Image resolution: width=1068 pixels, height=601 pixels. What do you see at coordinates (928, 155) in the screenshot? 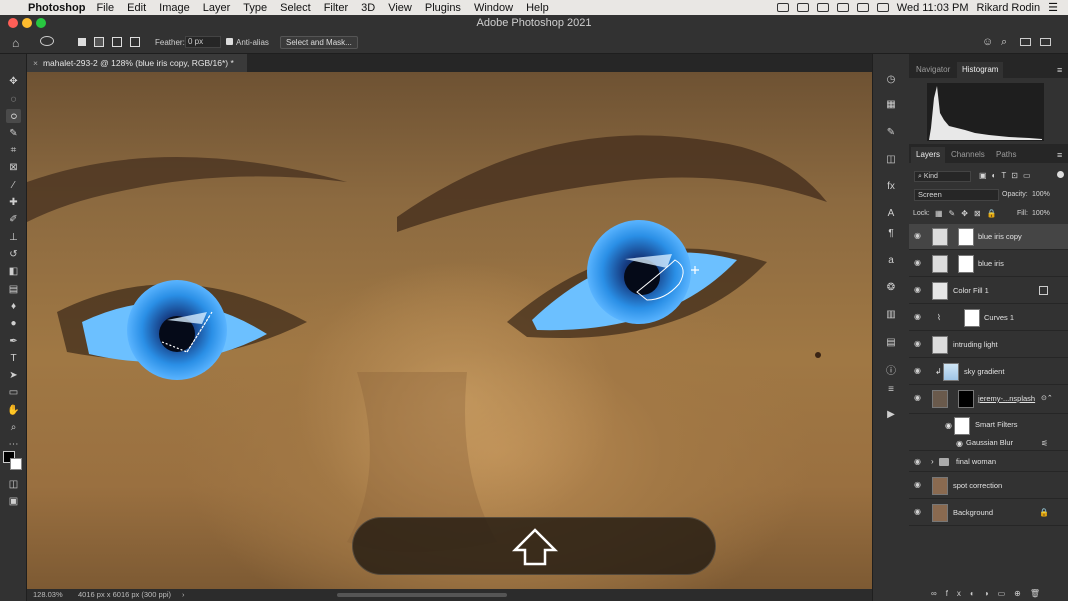
I see `tab-layers: Layers` at bounding box center [928, 155].